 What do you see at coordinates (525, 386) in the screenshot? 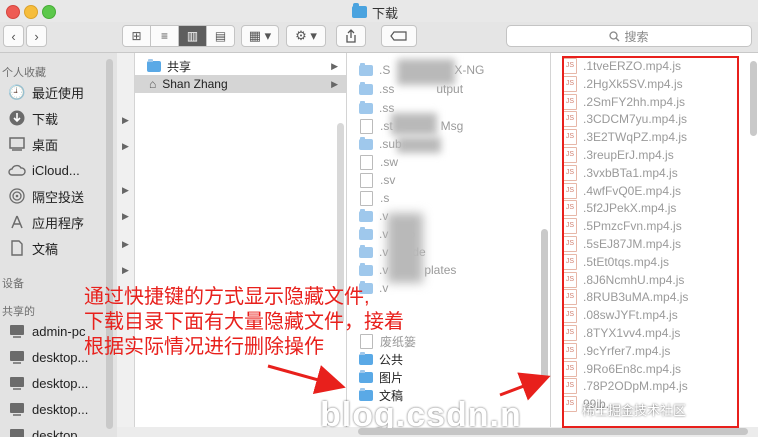
I see `arrow-to-files` at bounding box center [525, 386].